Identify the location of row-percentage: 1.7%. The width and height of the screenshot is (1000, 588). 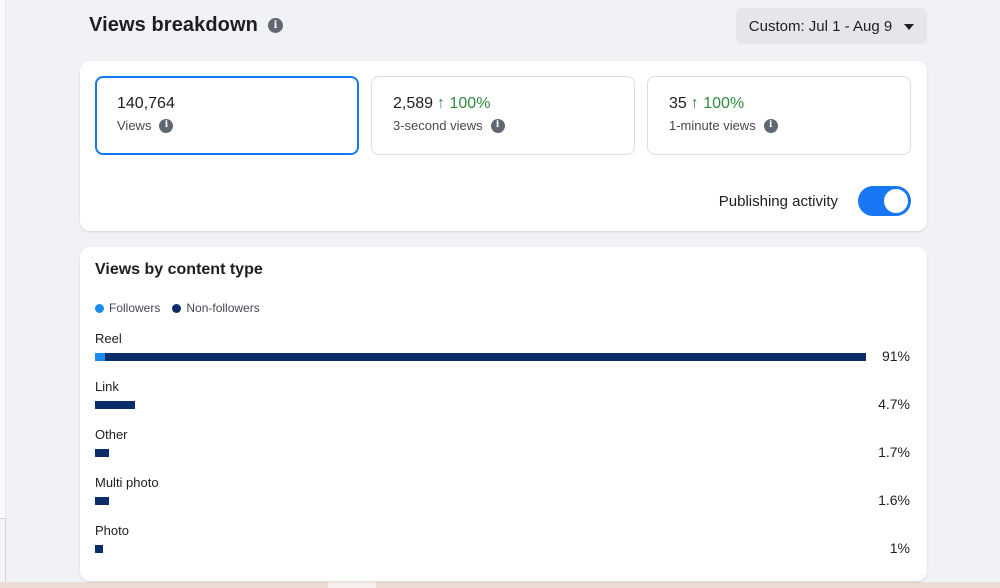
(894, 452).